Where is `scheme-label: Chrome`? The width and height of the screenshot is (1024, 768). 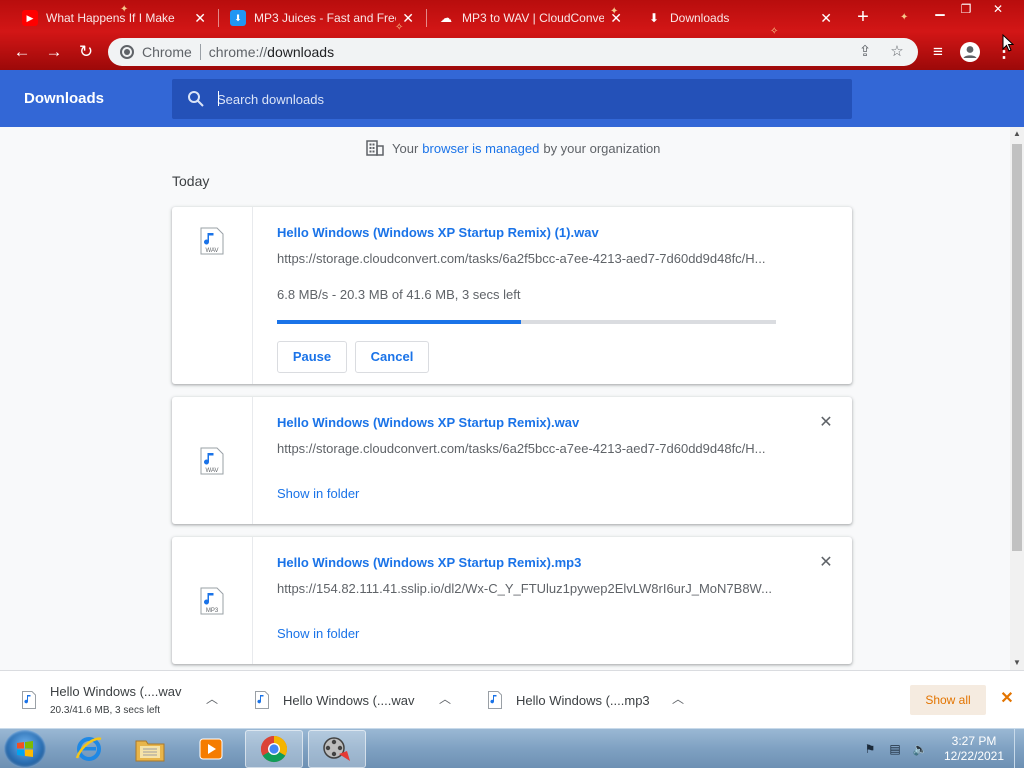
scheme-label: Chrome is located at coordinates (167, 52).